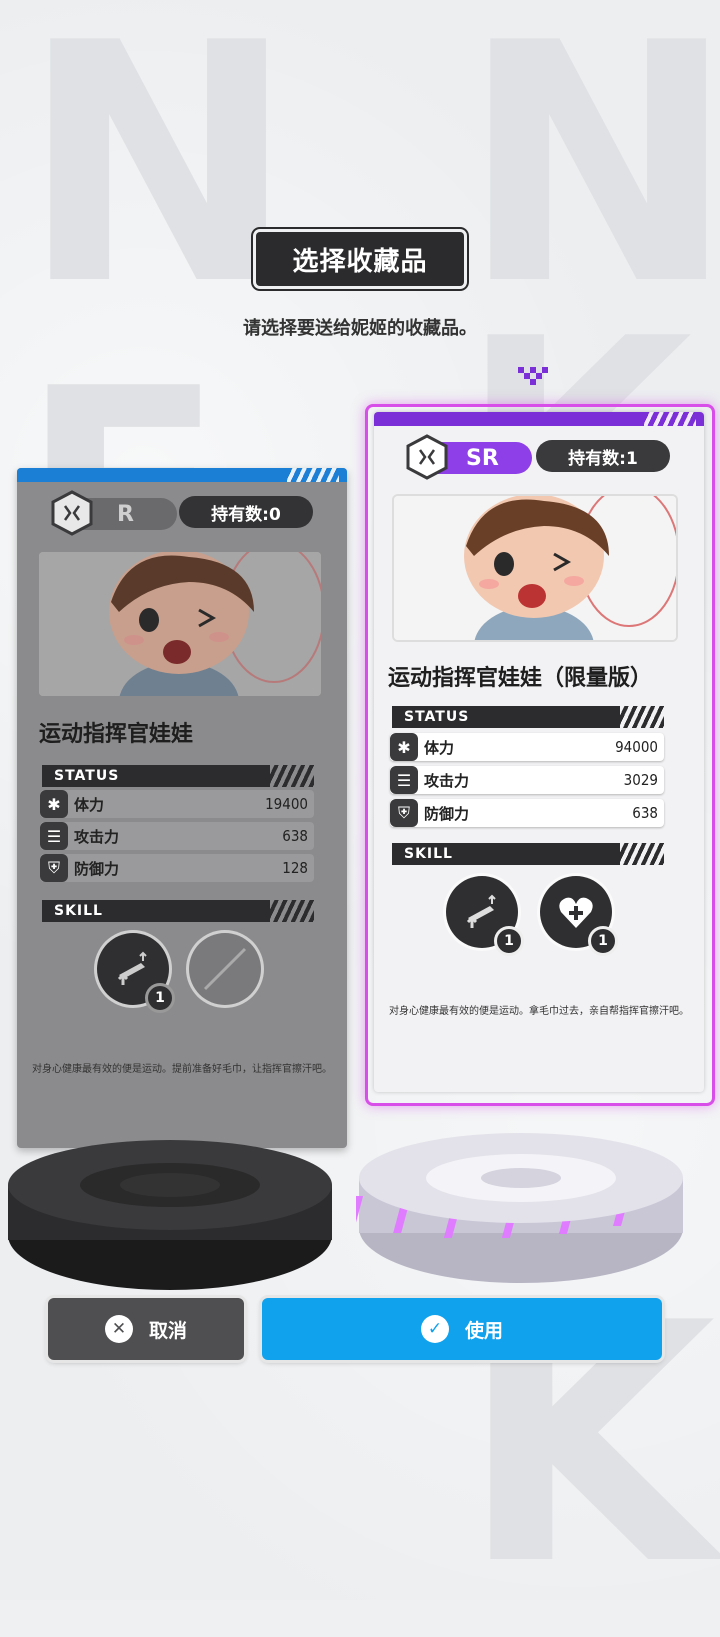  What do you see at coordinates (246, 512) in the screenshot?
I see `owned-count: 持有数:0` at bounding box center [246, 512].